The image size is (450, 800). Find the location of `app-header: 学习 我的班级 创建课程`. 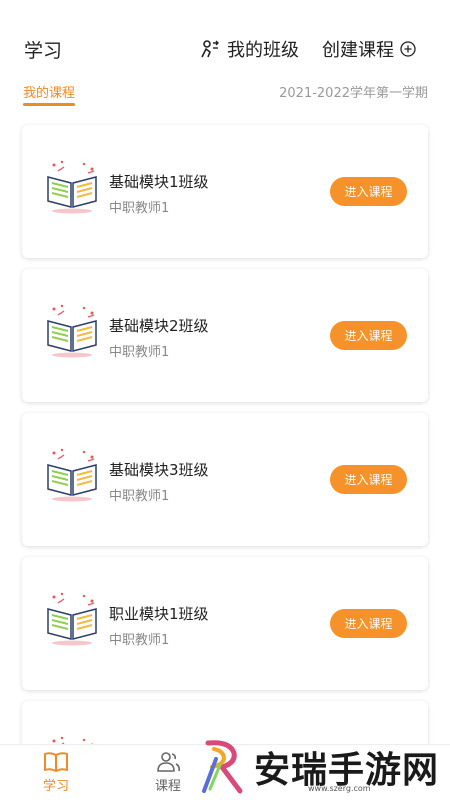

app-header: 学习 我的班级 创建课程 is located at coordinates (225, 37).